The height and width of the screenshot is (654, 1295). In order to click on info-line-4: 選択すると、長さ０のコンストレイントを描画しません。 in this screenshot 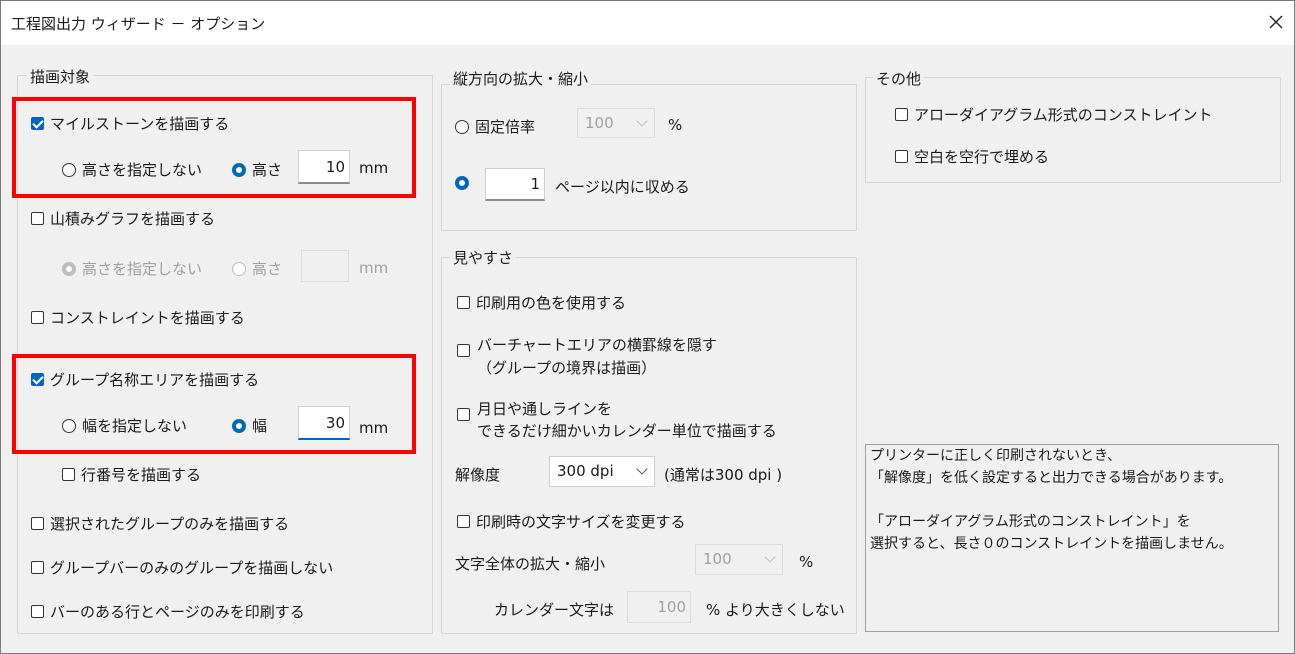, I will do `click(1051, 544)`.